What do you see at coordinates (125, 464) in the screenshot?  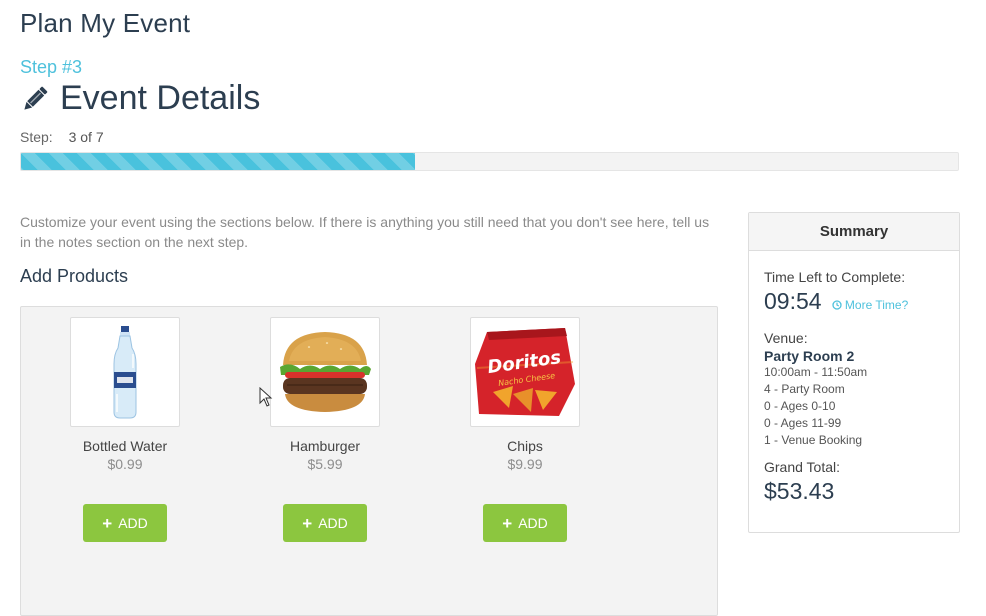 I see `product-price: $0.99` at bounding box center [125, 464].